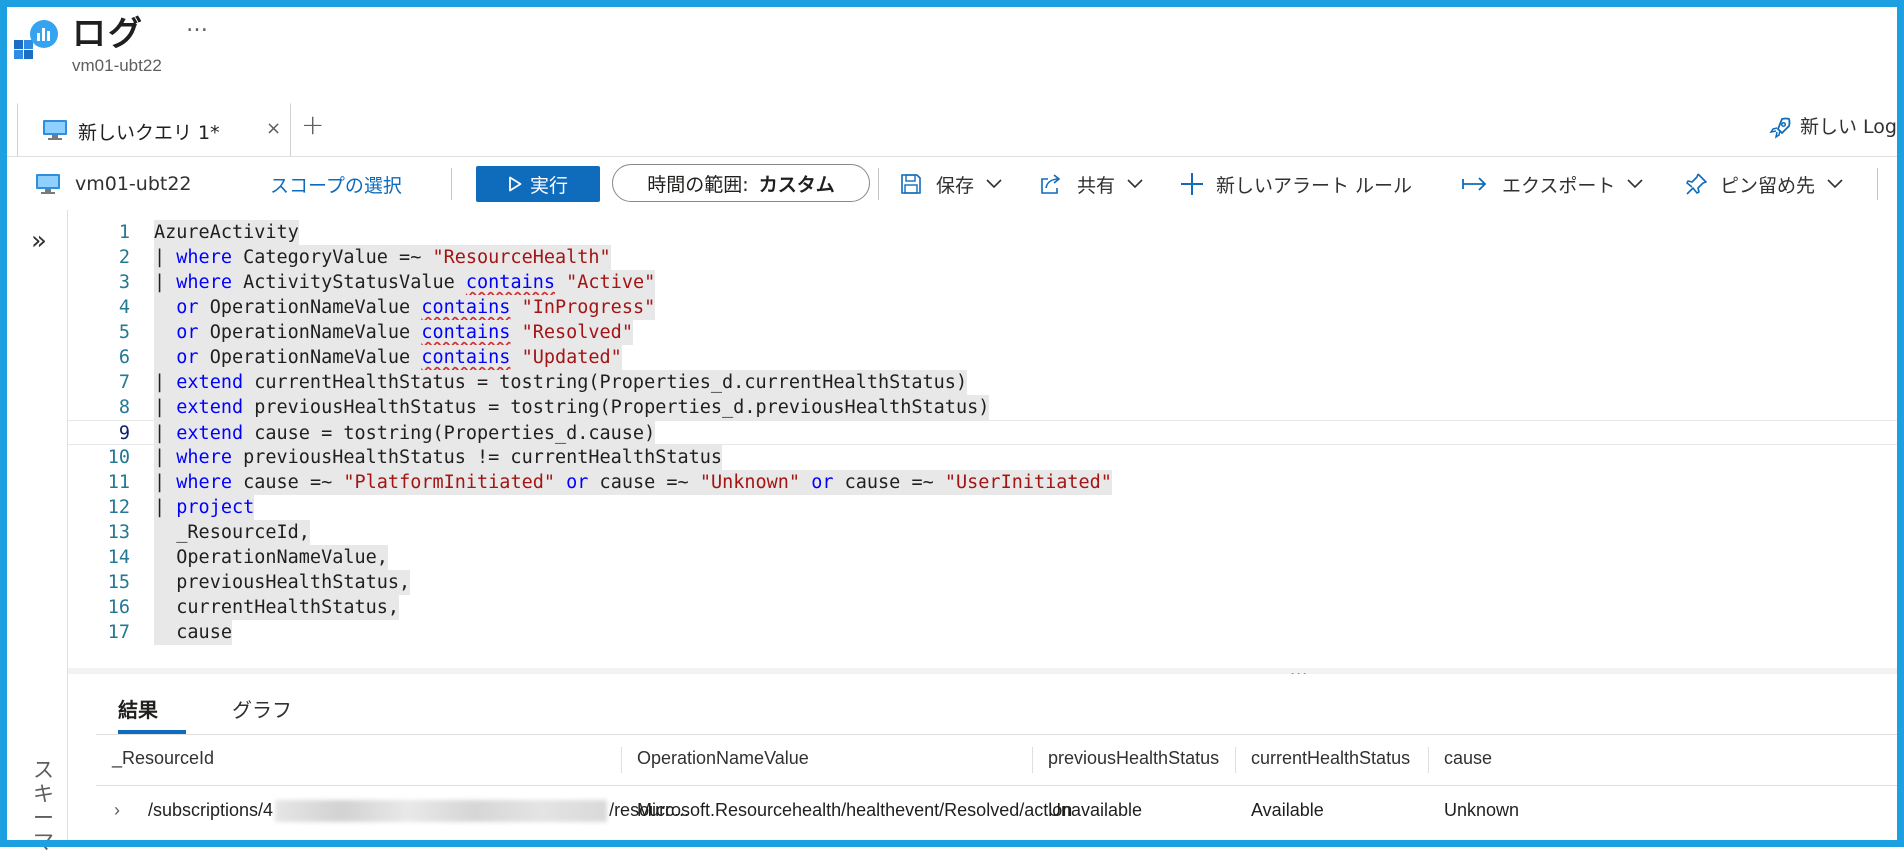 The height and width of the screenshot is (854, 1904). Describe the element at coordinates (982, 557) in the screenshot. I see `code-line: 14 OperationNameValue,` at that location.